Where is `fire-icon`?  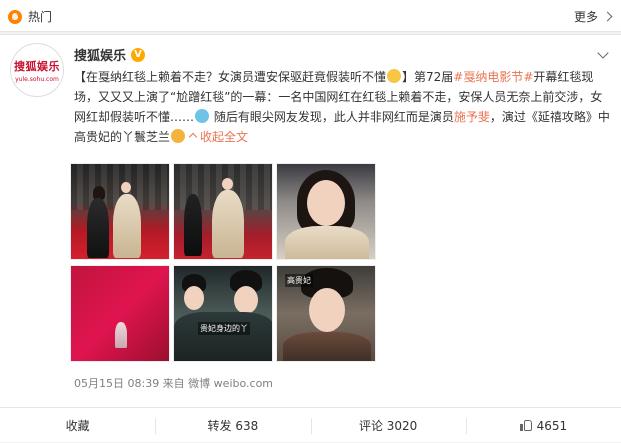
fire-icon is located at coordinates (15, 16).